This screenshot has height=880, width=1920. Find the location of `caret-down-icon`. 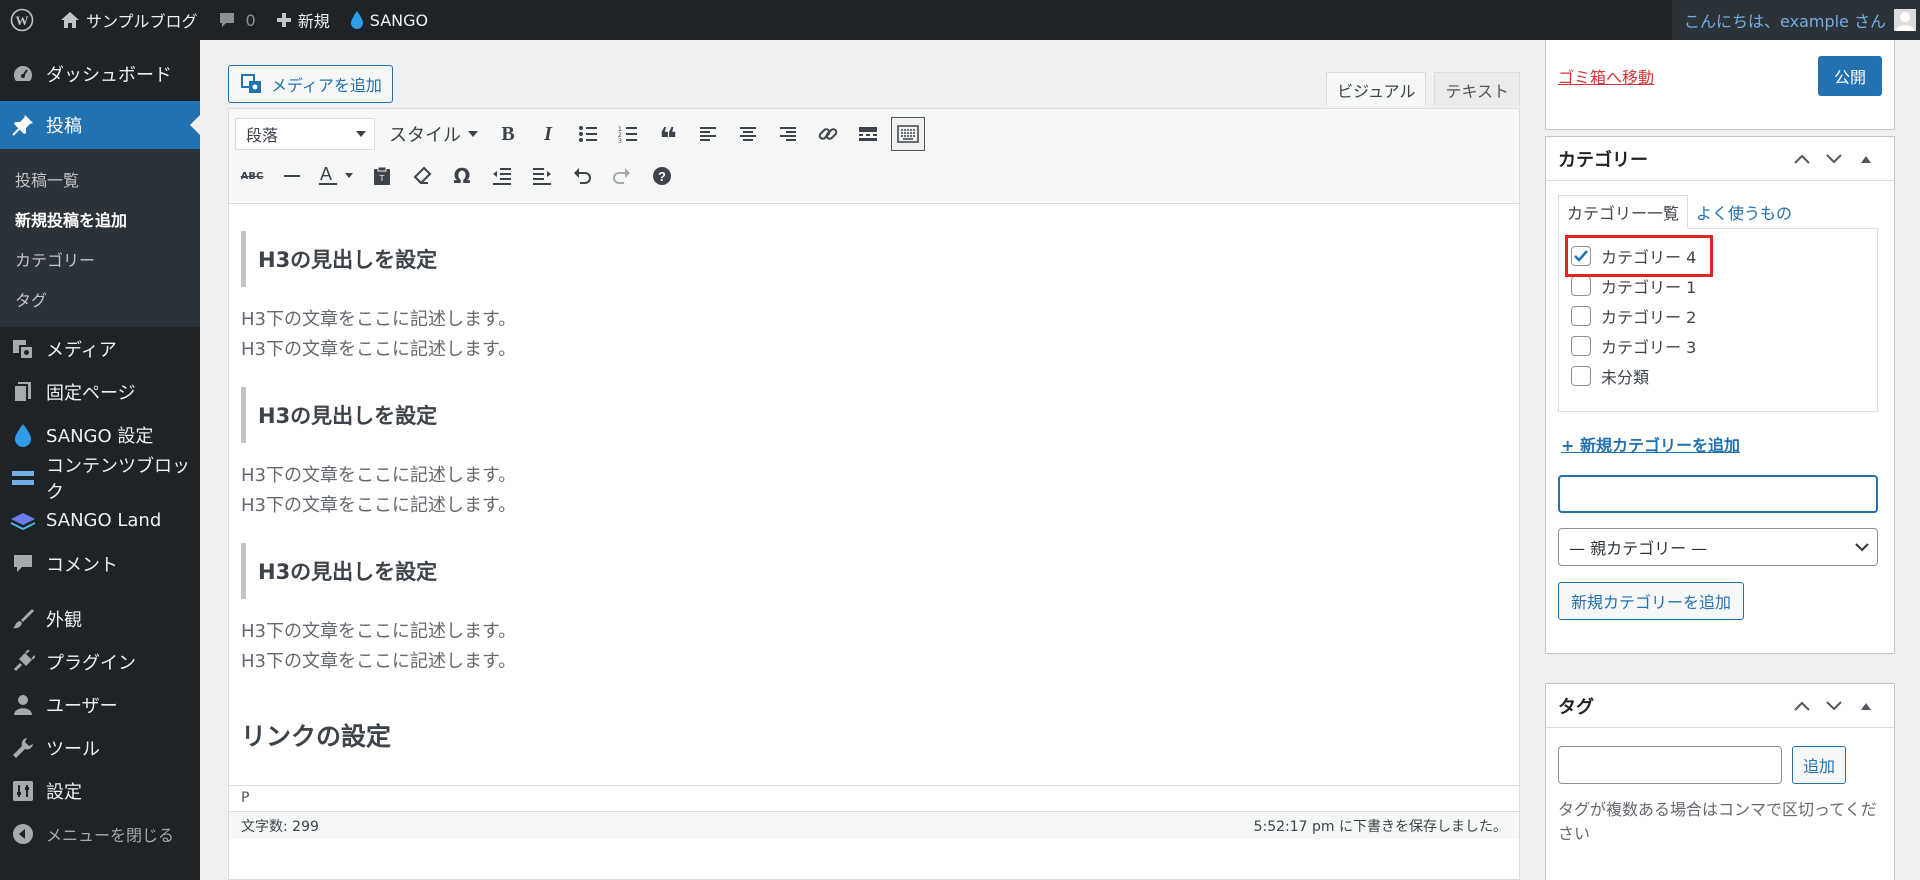

caret-down-icon is located at coordinates (473, 134).